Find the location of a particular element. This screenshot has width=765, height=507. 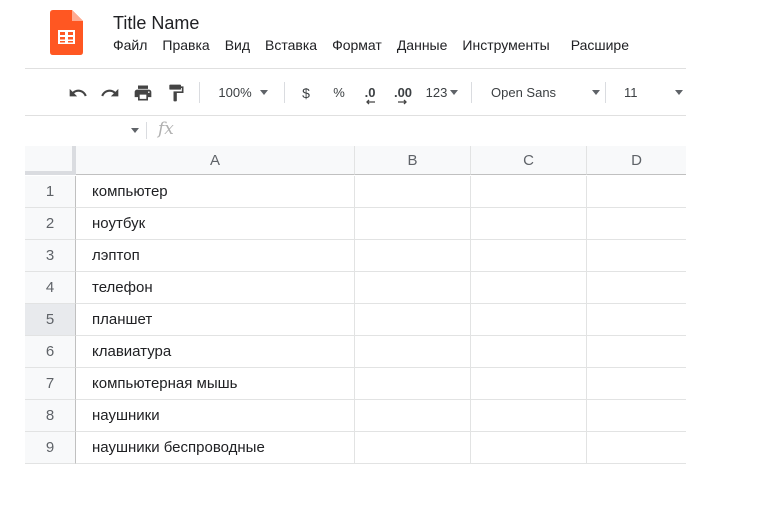

column-header-a: A is located at coordinates (215, 160).